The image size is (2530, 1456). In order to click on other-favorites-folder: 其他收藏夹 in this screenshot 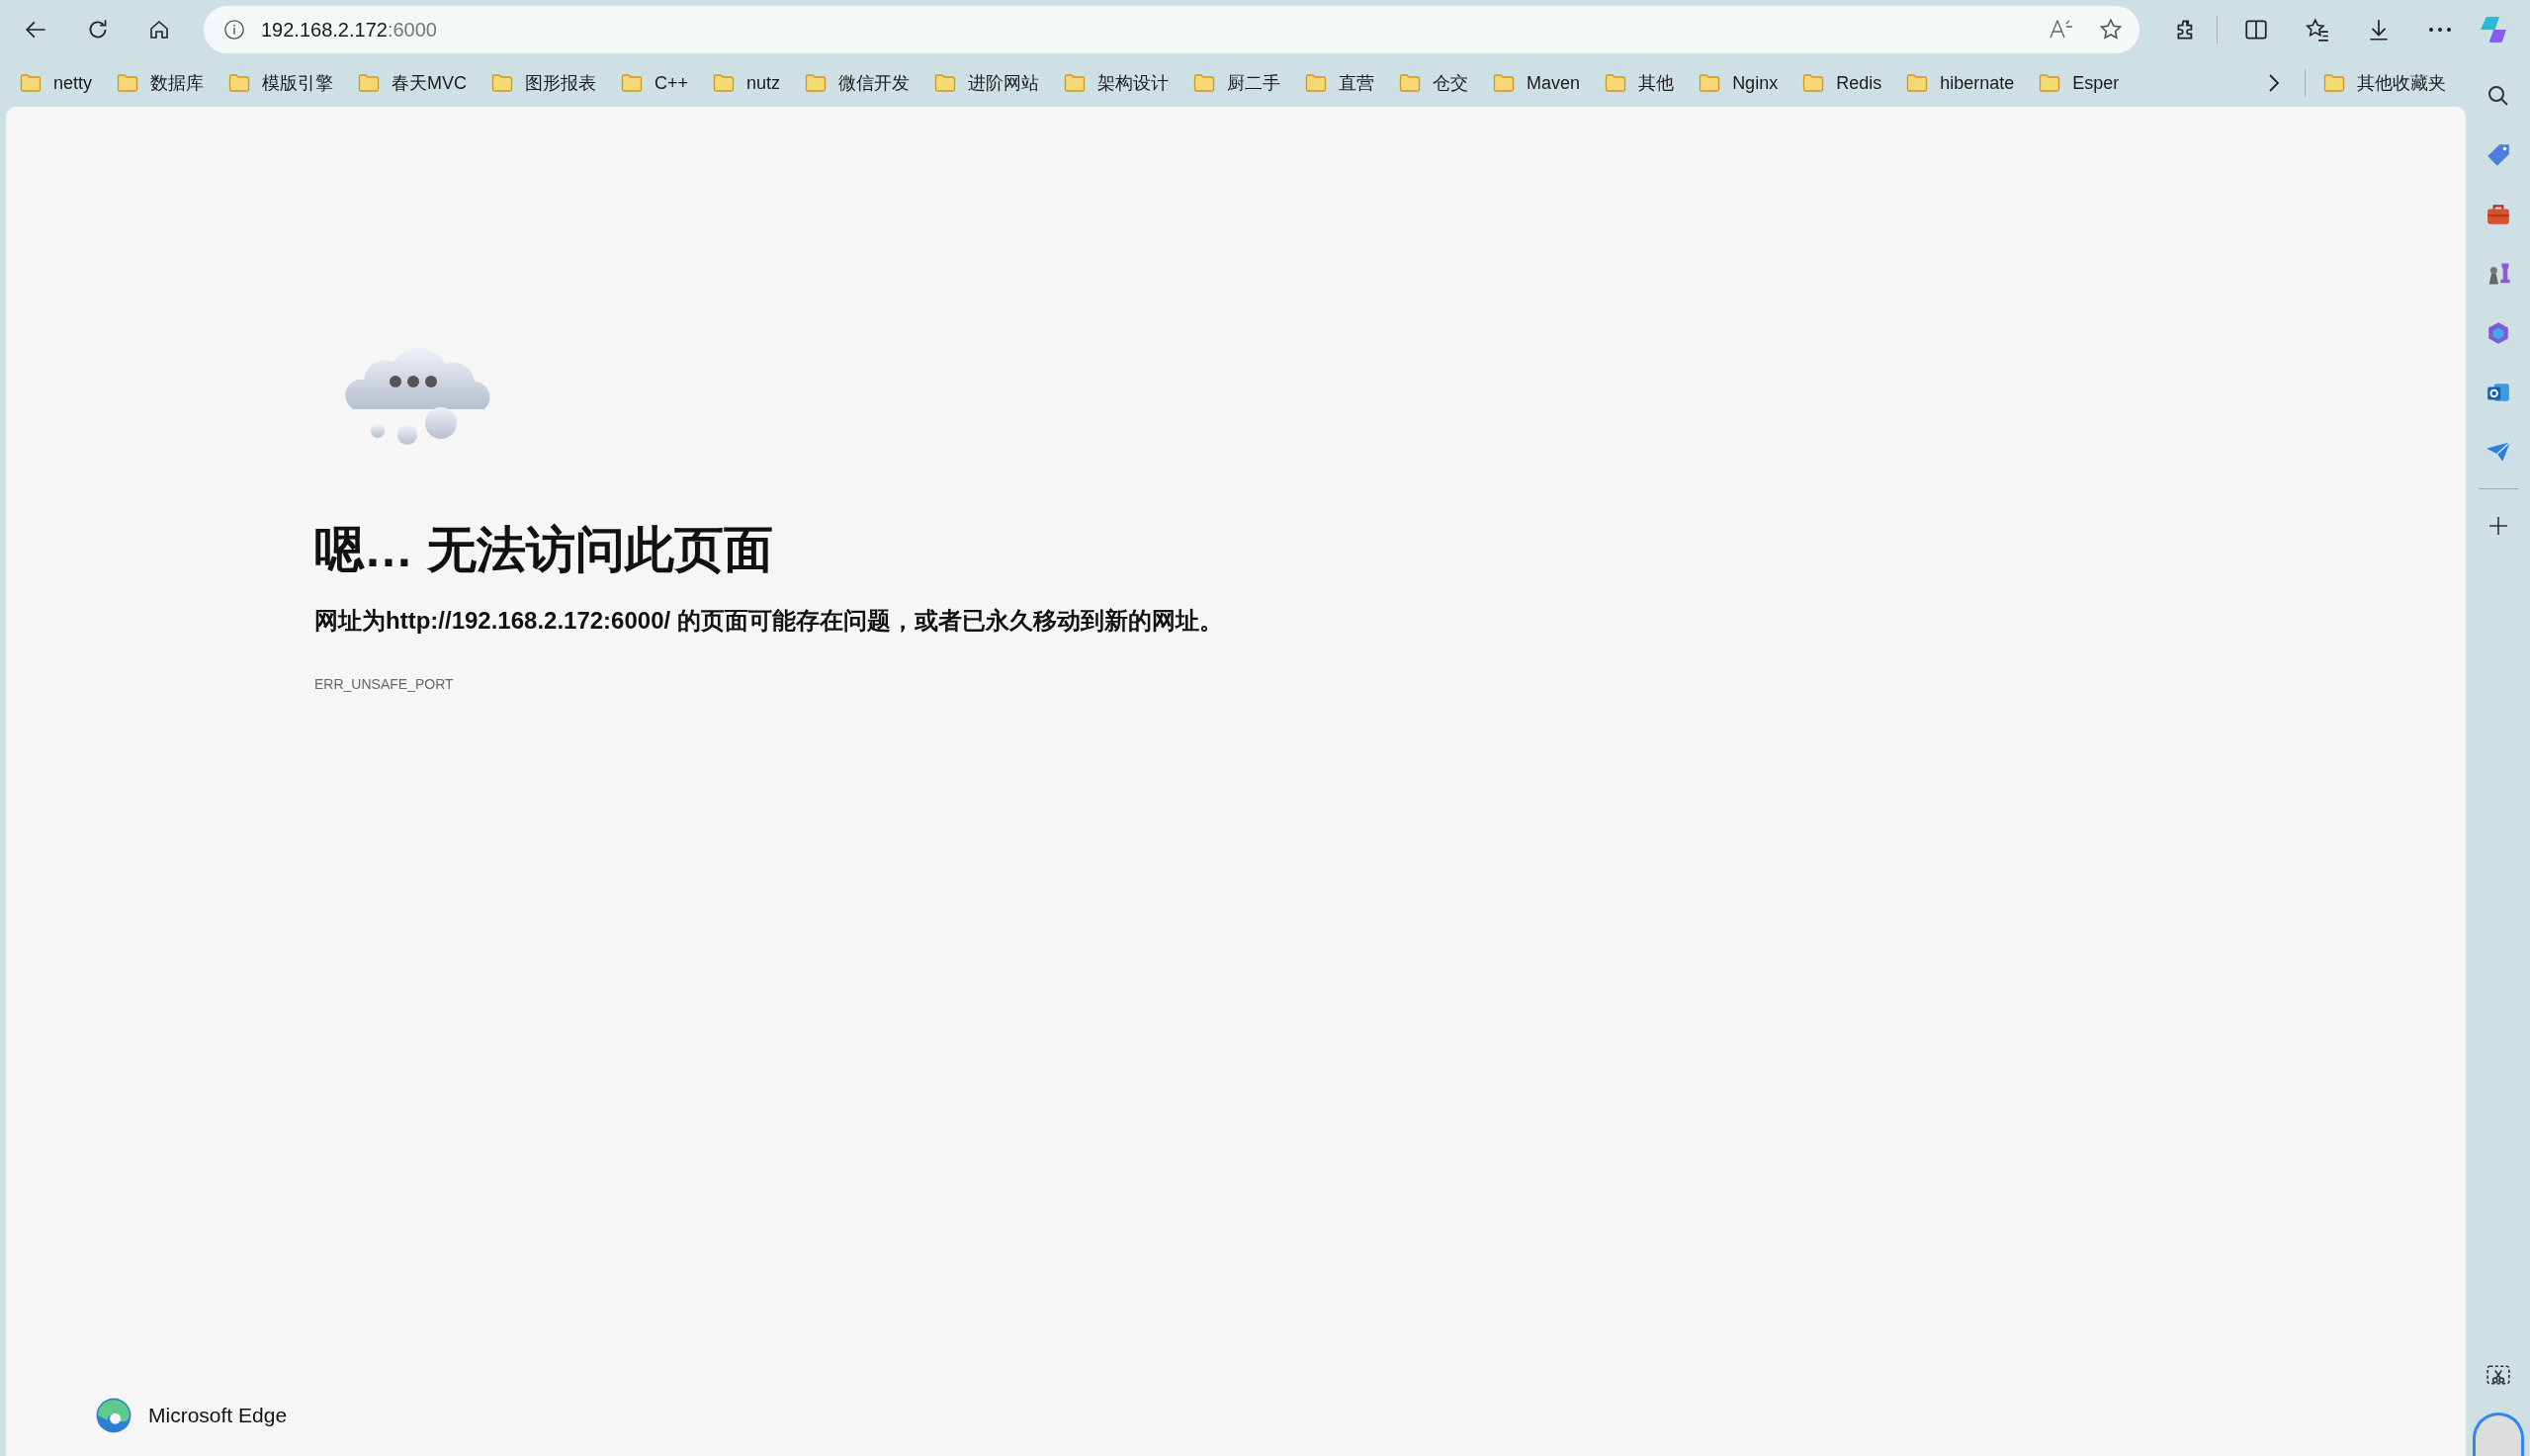, I will do `click(2384, 83)`.